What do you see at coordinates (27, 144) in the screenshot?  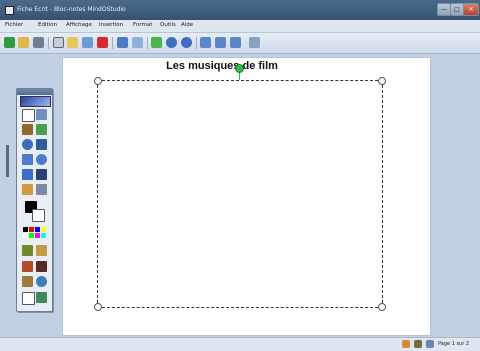 I see `circle-pen-icon` at bounding box center [27, 144].